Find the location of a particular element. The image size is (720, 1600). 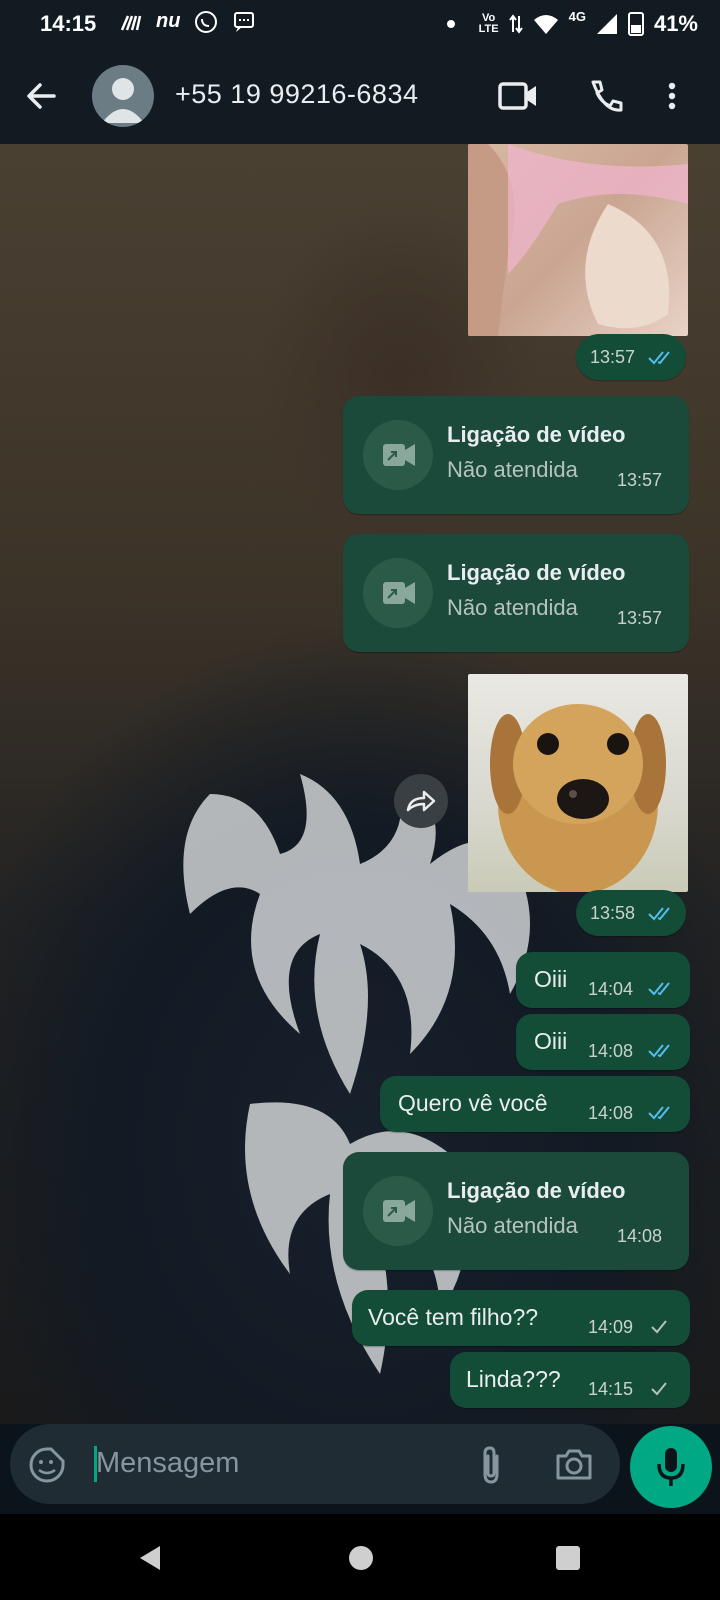

image-time-chip: 13:58 is located at coordinates (631, 913).